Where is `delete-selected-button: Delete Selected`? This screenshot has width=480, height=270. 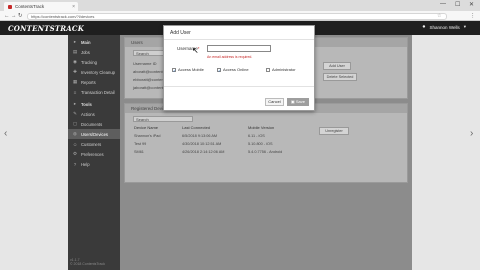 delete-selected-button: Delete Selected is located at coordinates (340, 77).